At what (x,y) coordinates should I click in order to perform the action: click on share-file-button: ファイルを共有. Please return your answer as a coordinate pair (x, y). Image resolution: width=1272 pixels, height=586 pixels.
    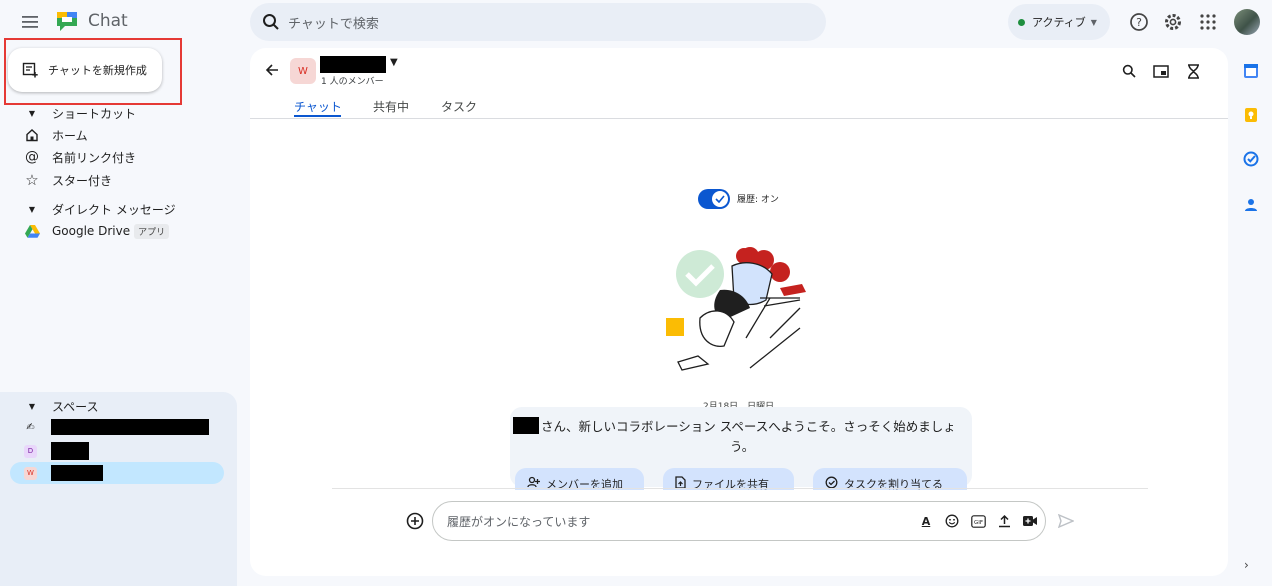
    Looking at the image, I should click on (728, 479).